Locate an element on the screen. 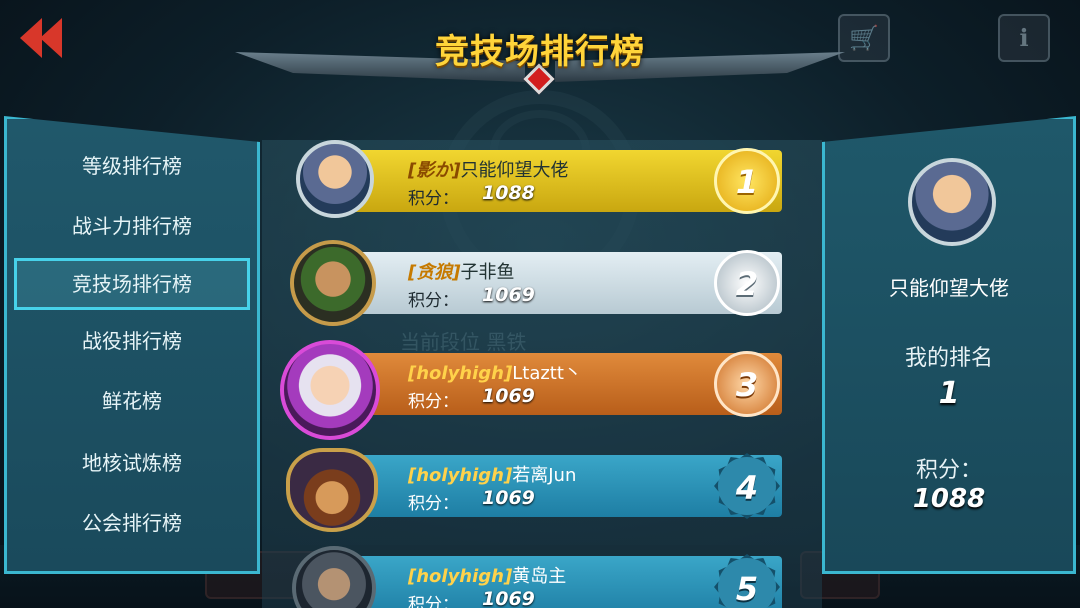 This screenshot has width=1080, height=608. ranking-row-1: [影か]只能仰望大佬 积分： 1088 1 is located at coordinates (566, 181).